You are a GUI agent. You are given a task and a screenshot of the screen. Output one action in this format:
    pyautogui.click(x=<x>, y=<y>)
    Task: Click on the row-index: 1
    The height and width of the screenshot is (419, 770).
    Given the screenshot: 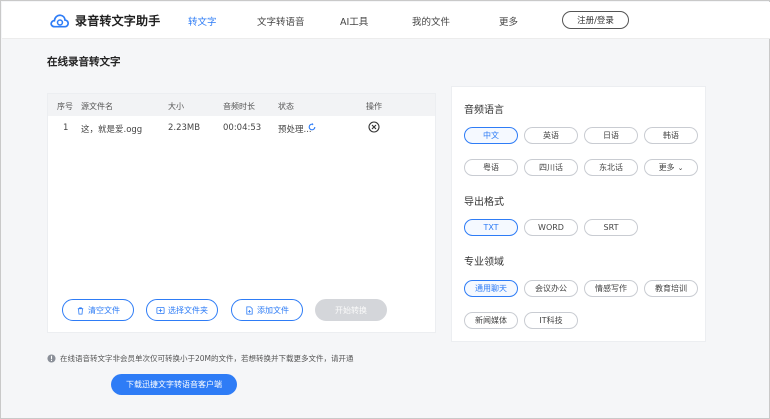 What is the action you would take?
    pyautogui.click(x=66, y=128)
    